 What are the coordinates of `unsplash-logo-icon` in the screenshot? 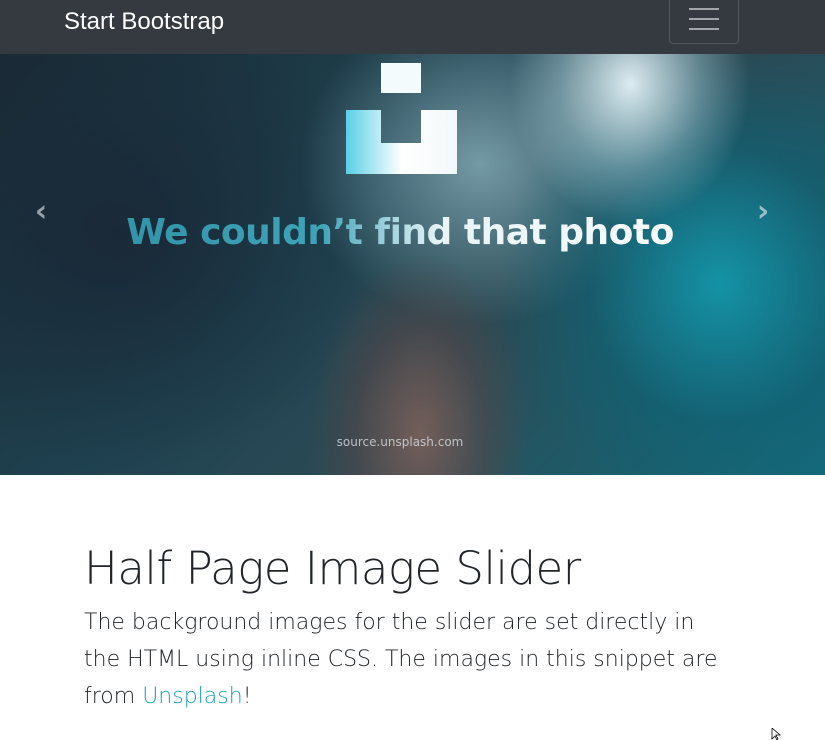 It's located at (401, 118).